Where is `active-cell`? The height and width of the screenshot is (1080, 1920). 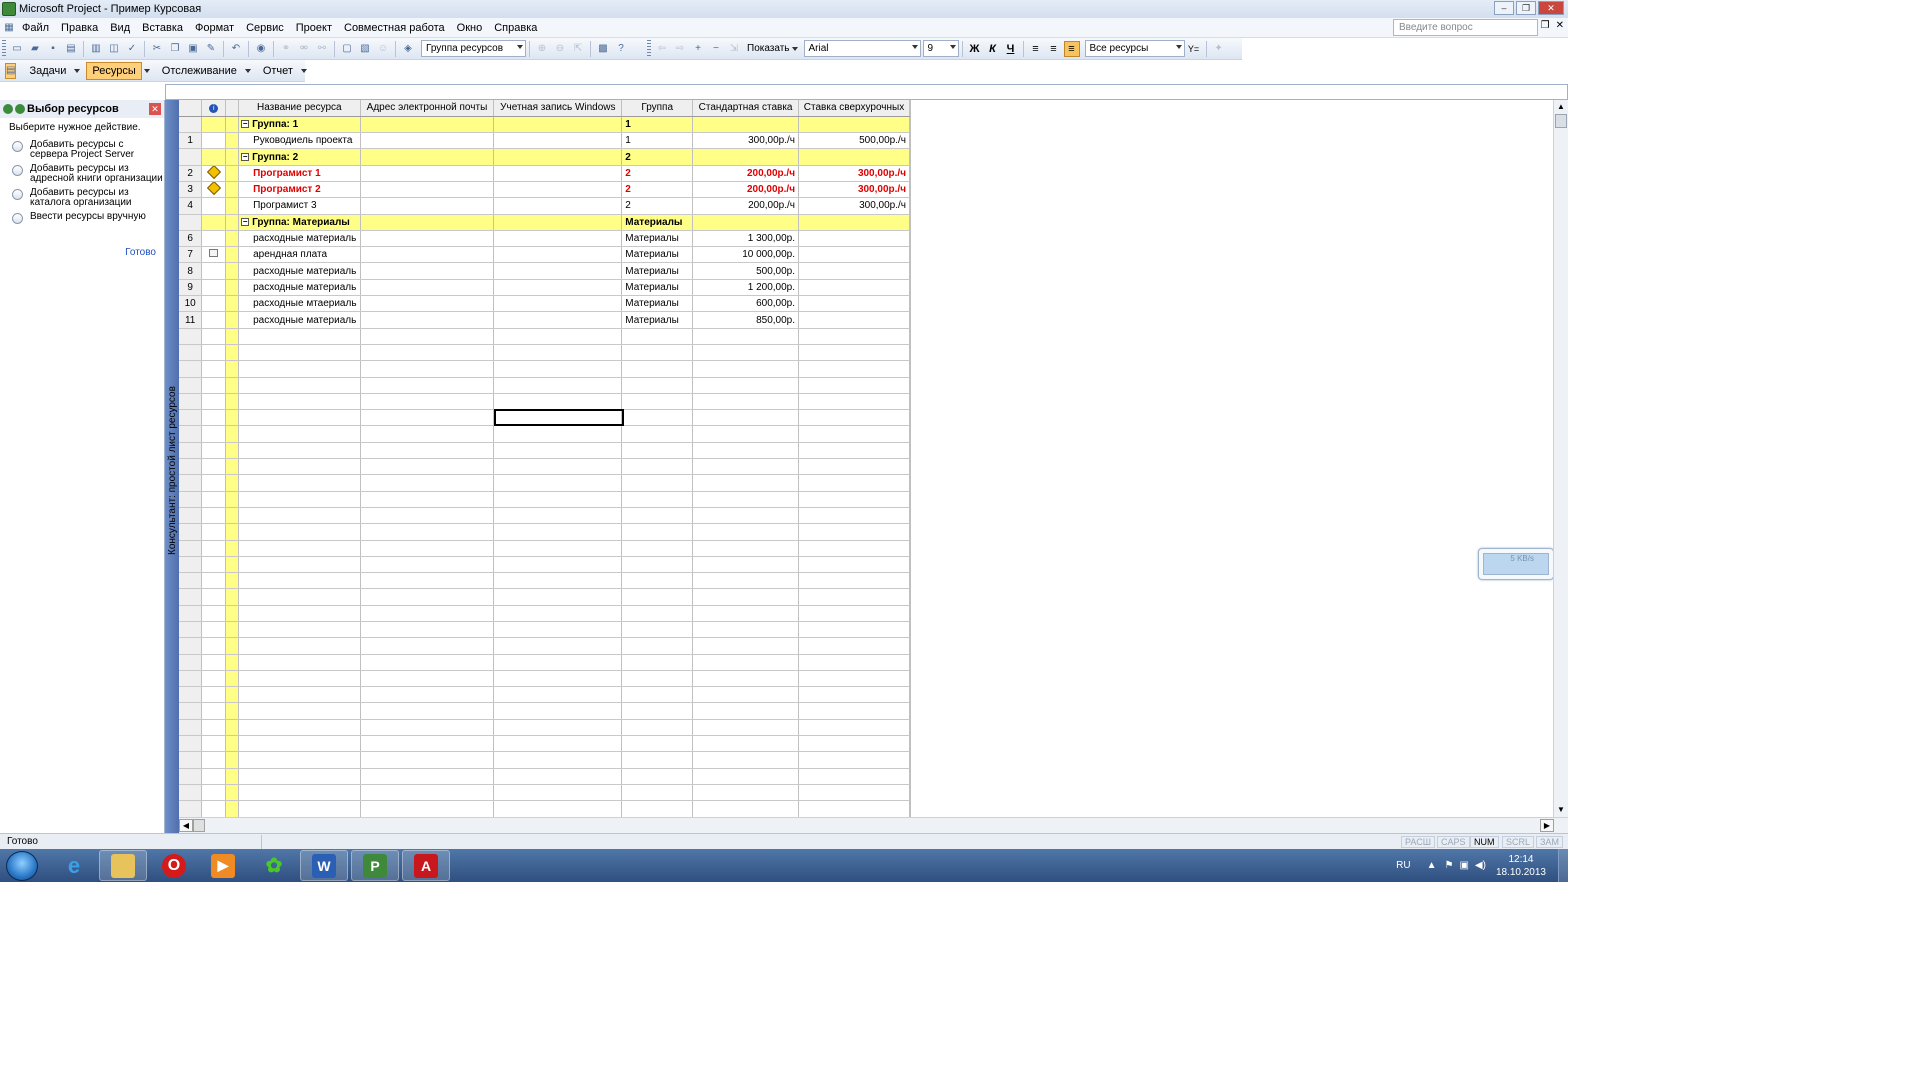
active-cell is located at coordinates (559, 417).